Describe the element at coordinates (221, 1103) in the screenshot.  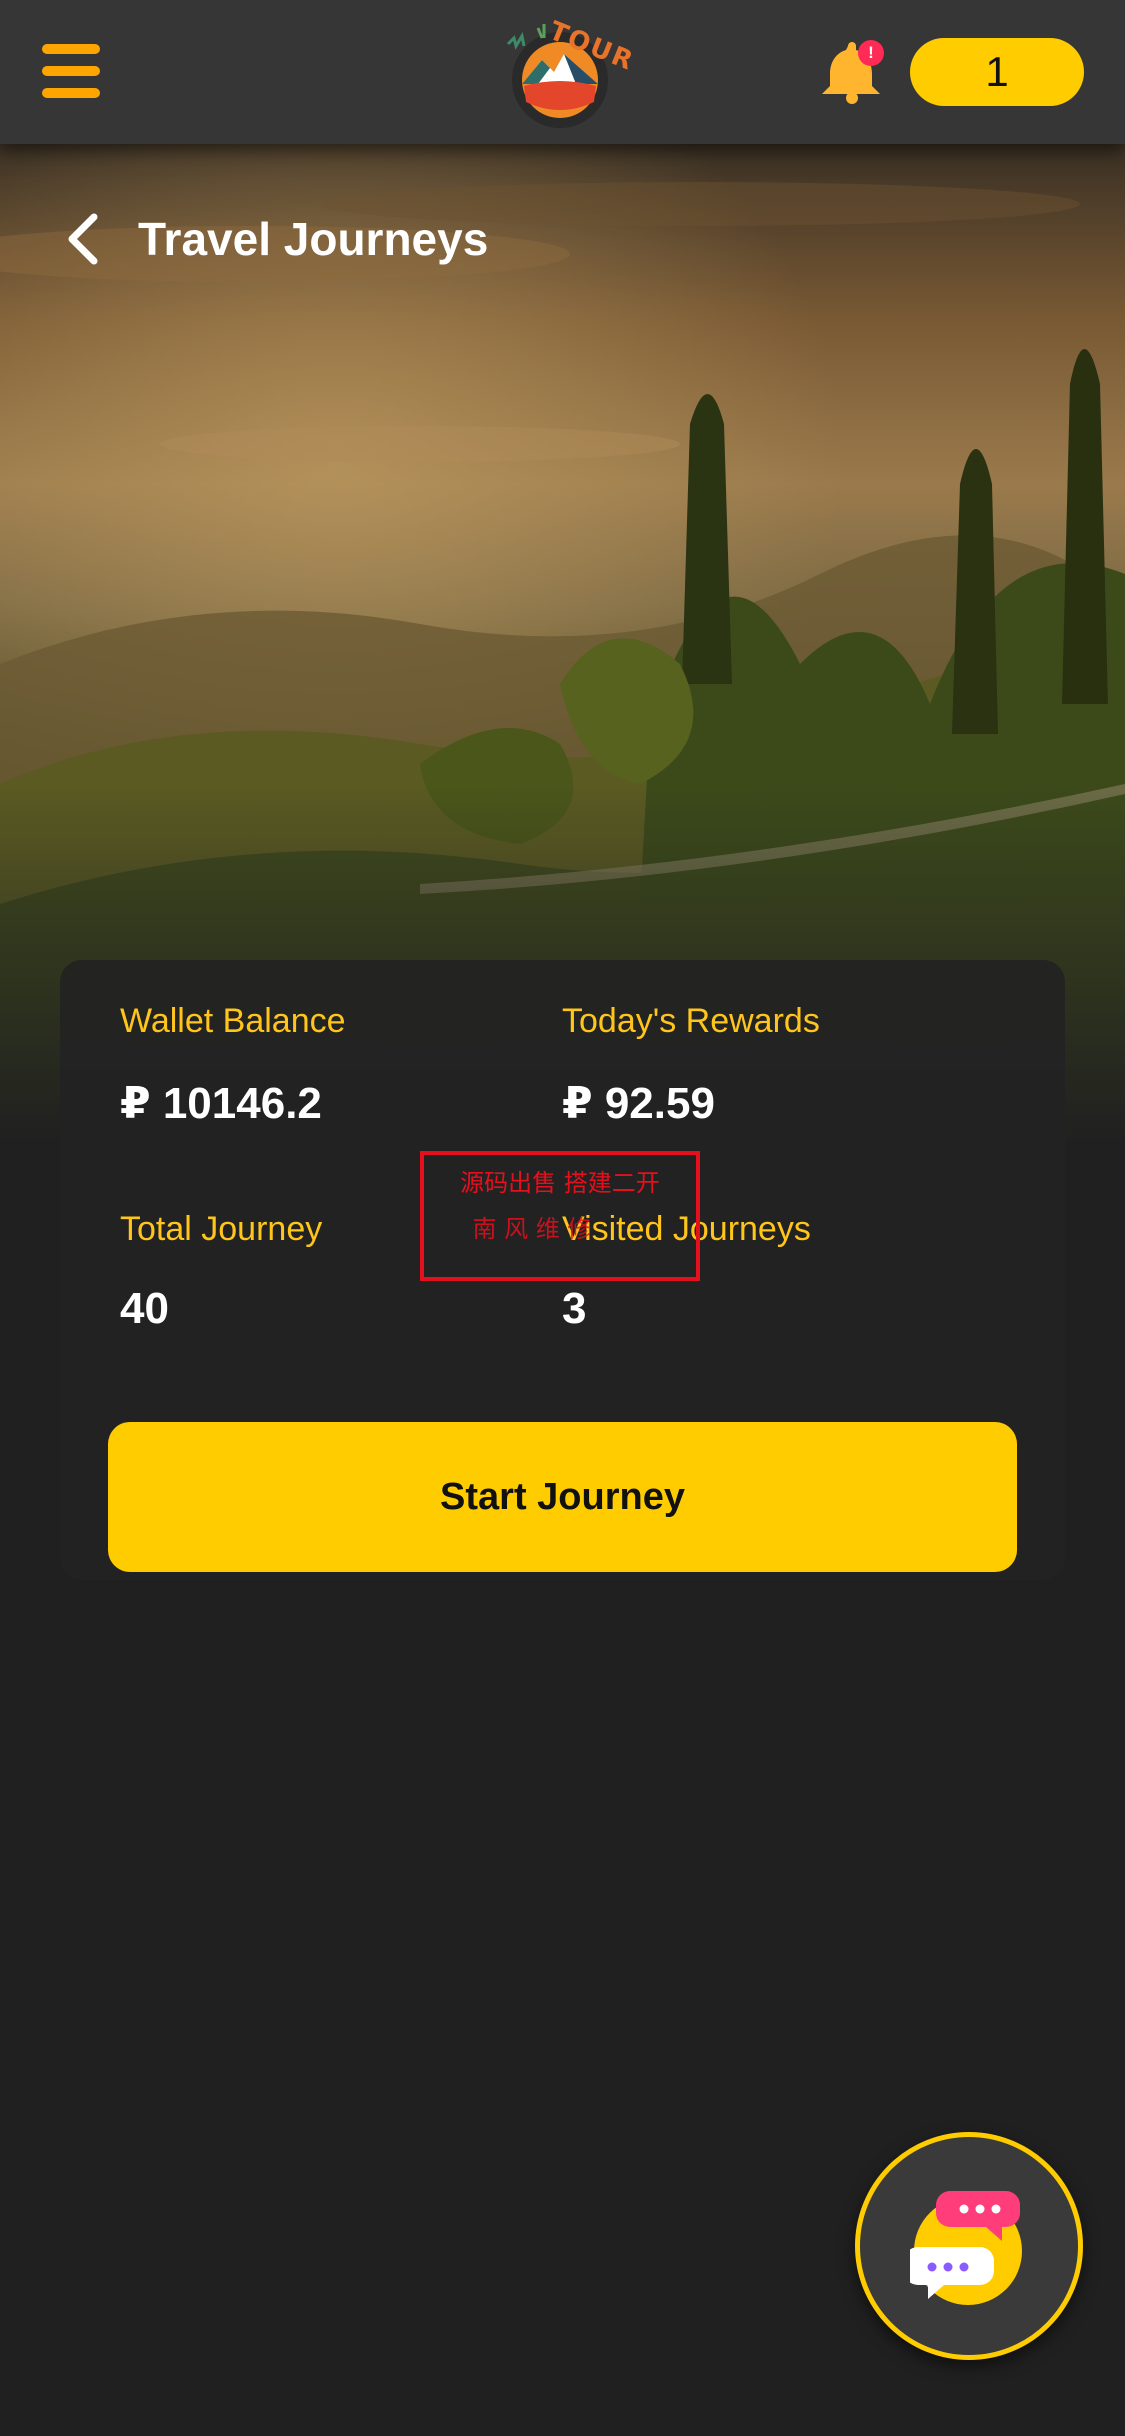
I see `wallet-balance-value: ₽ 10146.2` at that location.